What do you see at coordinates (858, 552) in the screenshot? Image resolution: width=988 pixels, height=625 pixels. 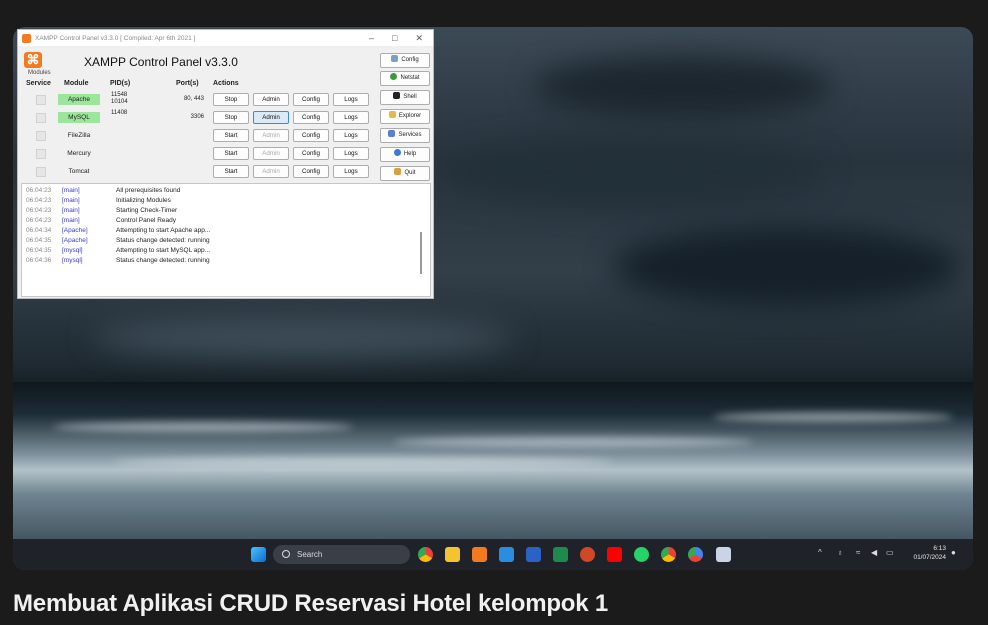 I see `wifi-icon: ≈` at bounding box center [858, 552].